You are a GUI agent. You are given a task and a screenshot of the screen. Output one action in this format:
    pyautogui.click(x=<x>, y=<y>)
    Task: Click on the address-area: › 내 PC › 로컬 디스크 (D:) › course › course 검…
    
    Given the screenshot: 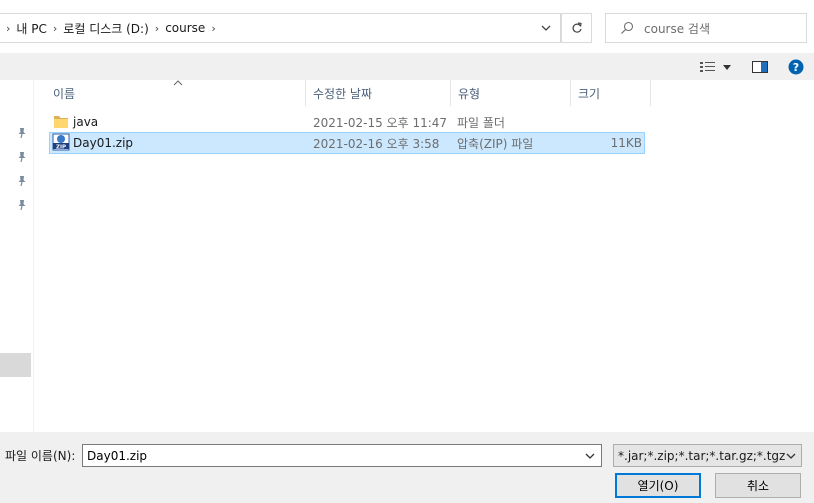 What is the action you would take?
    pyautogui.click(x=407, y=26)
    